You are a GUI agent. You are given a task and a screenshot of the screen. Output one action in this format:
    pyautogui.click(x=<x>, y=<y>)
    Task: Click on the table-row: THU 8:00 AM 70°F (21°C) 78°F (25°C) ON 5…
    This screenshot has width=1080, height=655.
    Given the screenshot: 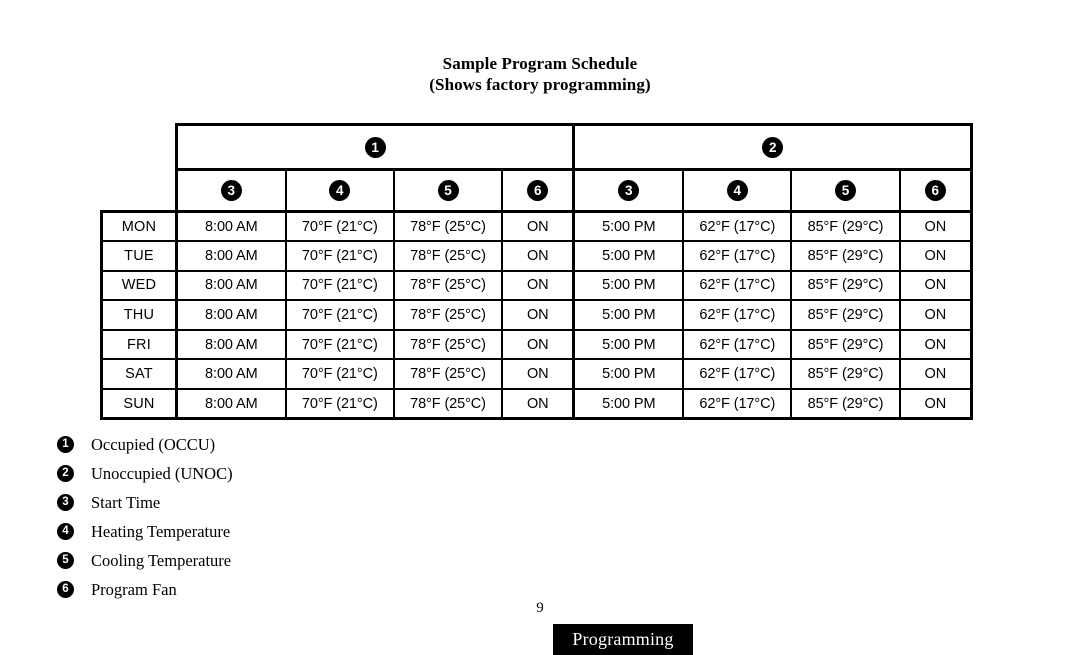 What is the action you would take?
    pyautogui.click(x=536, y=315)
    